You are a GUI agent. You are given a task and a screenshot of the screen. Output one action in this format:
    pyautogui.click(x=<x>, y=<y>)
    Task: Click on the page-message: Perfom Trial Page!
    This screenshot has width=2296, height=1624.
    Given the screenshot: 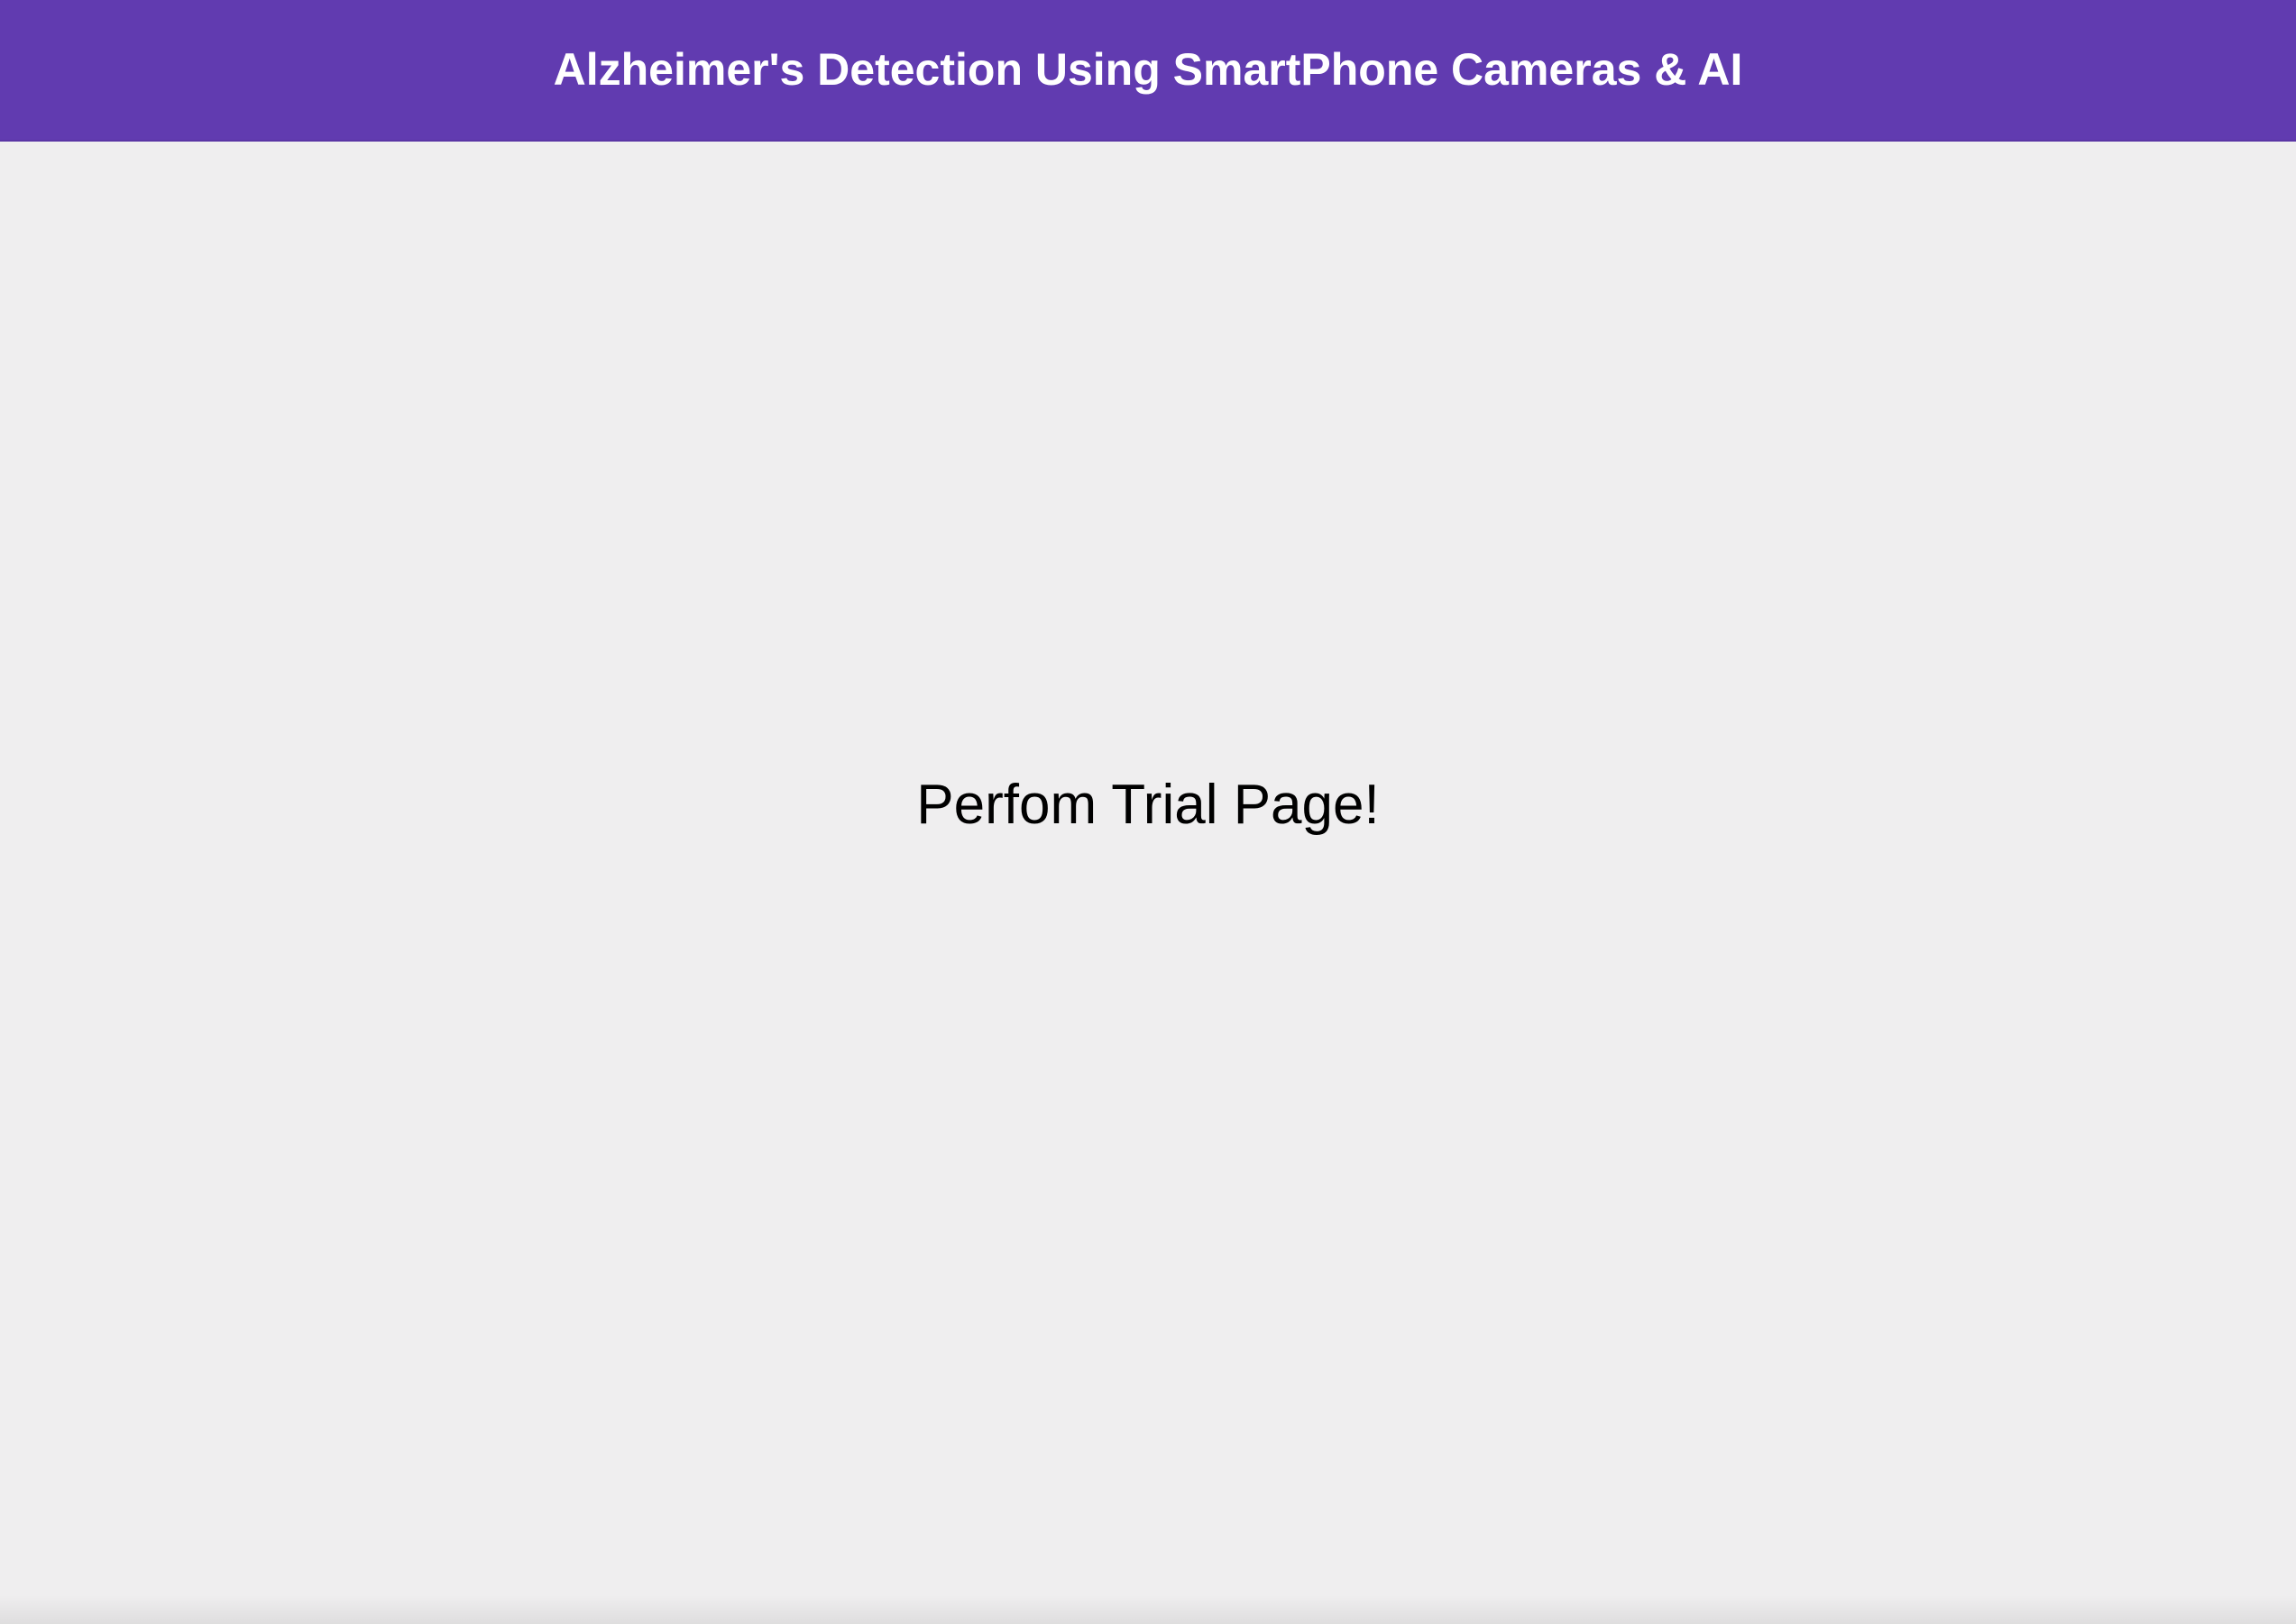 What is the action you would take?
    pyautogui.click(x=1148, y=805)
    